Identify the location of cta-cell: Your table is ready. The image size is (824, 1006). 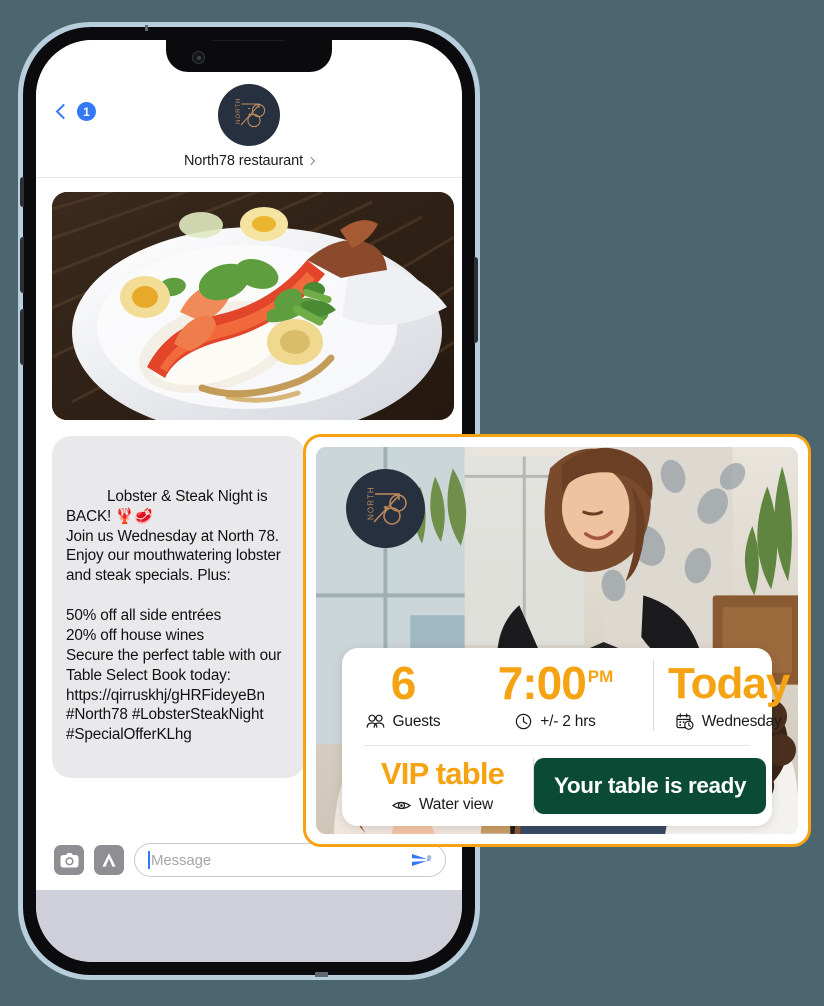
(650, 786).